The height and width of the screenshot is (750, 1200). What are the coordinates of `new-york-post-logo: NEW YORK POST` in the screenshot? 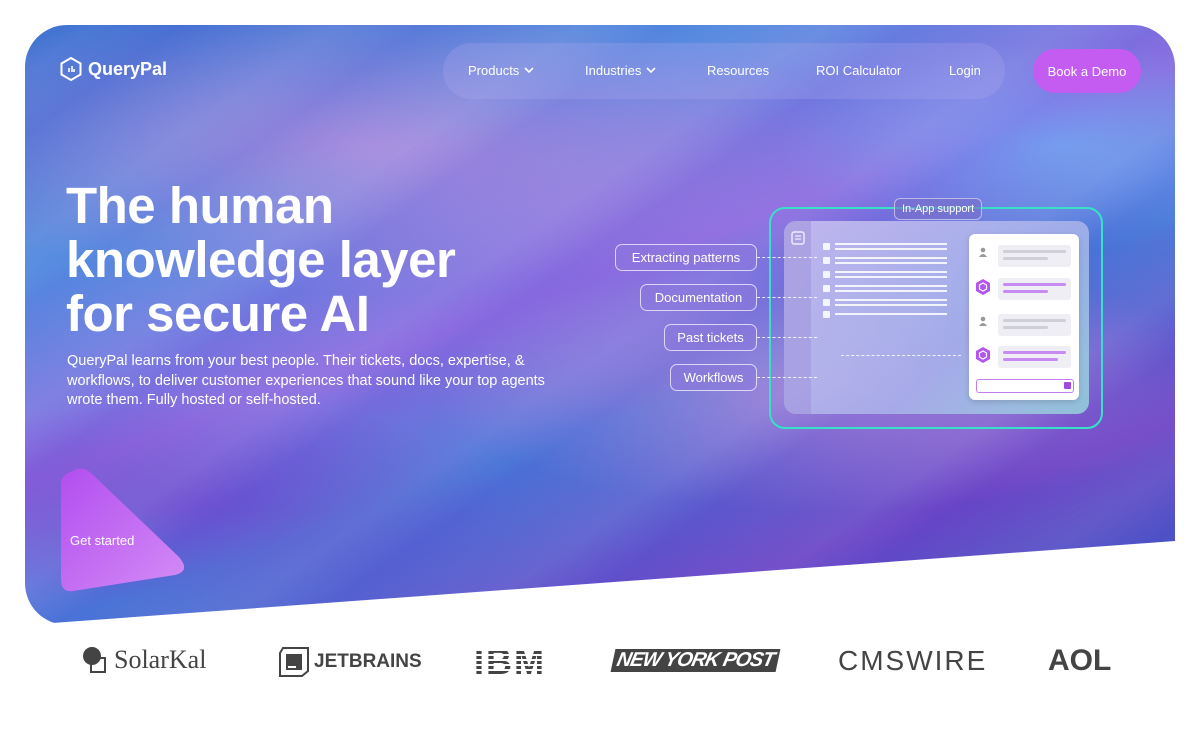 It's located at (695, 660).